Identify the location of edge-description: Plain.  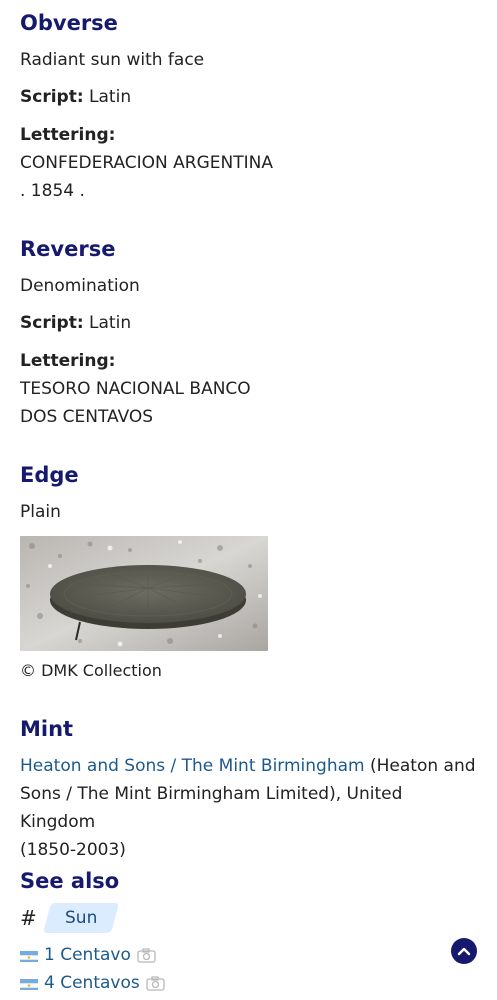
(40, 512).